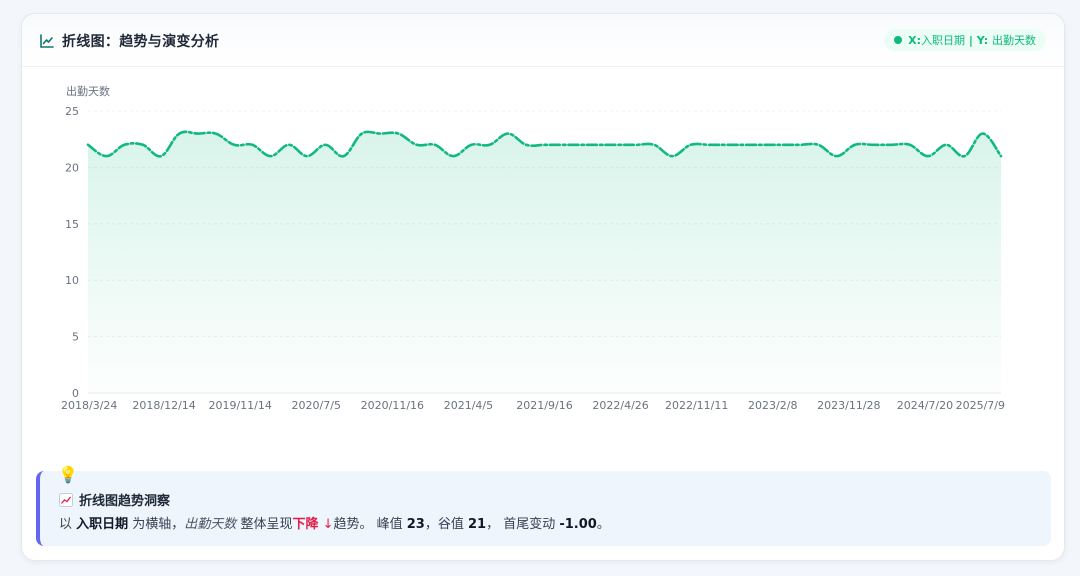 The image size is (1080, 576). What do you see at coordinates (72, 111) in the screenshot?
I see `y-tick-label: 25` at bounding box center [72, 111].